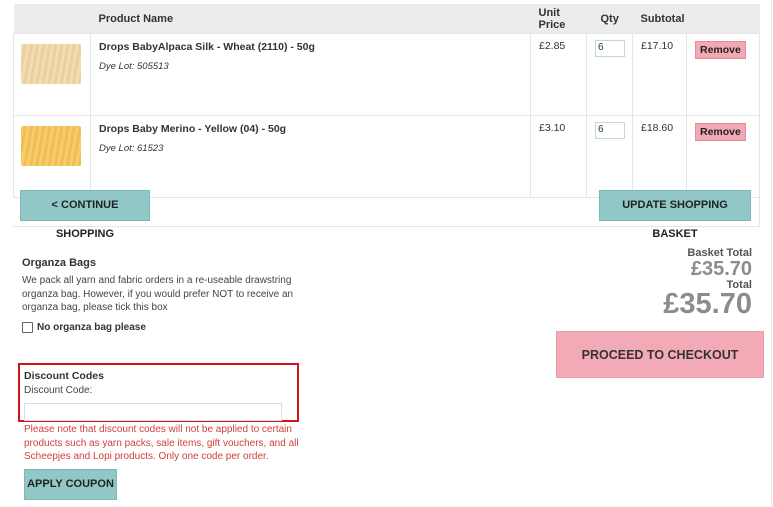 This screenshot has height=507, width=773. What do you see at coordinates (134, 66) in the screenshot?
I see `dye-lot: Dye Lot: 505513` at bounding box center [134, 66].